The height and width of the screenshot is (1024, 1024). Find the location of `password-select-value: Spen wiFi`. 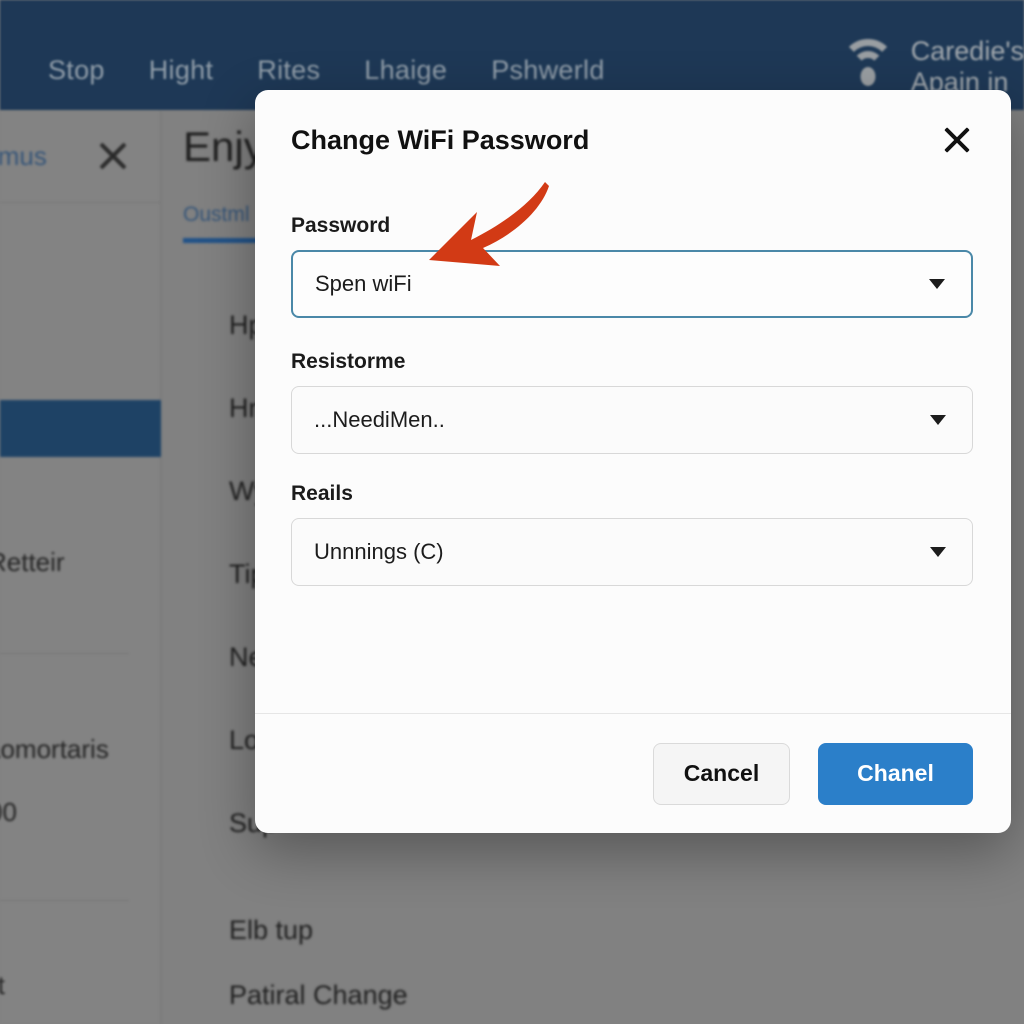

password-select-value: Spen wiFi is located at coordinates (363, 283).